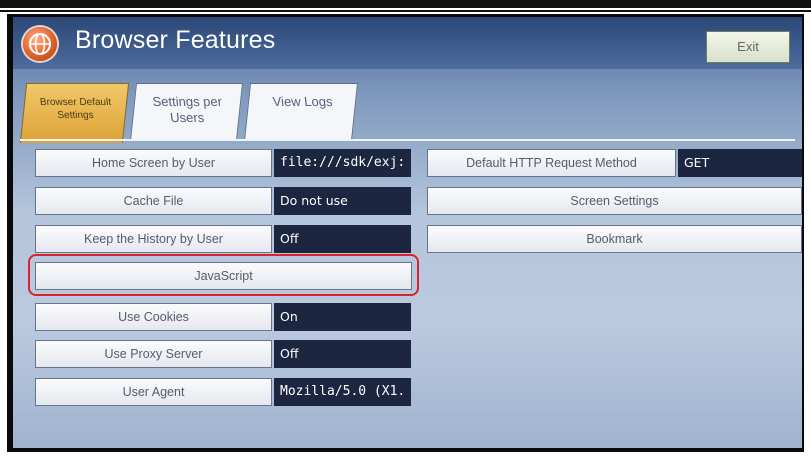  What do you see at coordinates (551, 163) in the screenshot?
I see `default-http-request-method-button: Default HTTP Request Method` at bounding box center [551, 163].